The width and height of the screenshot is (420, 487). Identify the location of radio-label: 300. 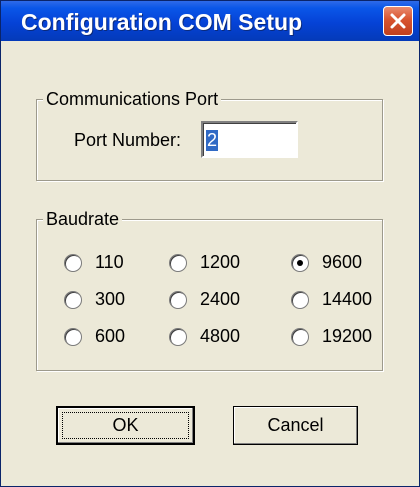
(110, 299).